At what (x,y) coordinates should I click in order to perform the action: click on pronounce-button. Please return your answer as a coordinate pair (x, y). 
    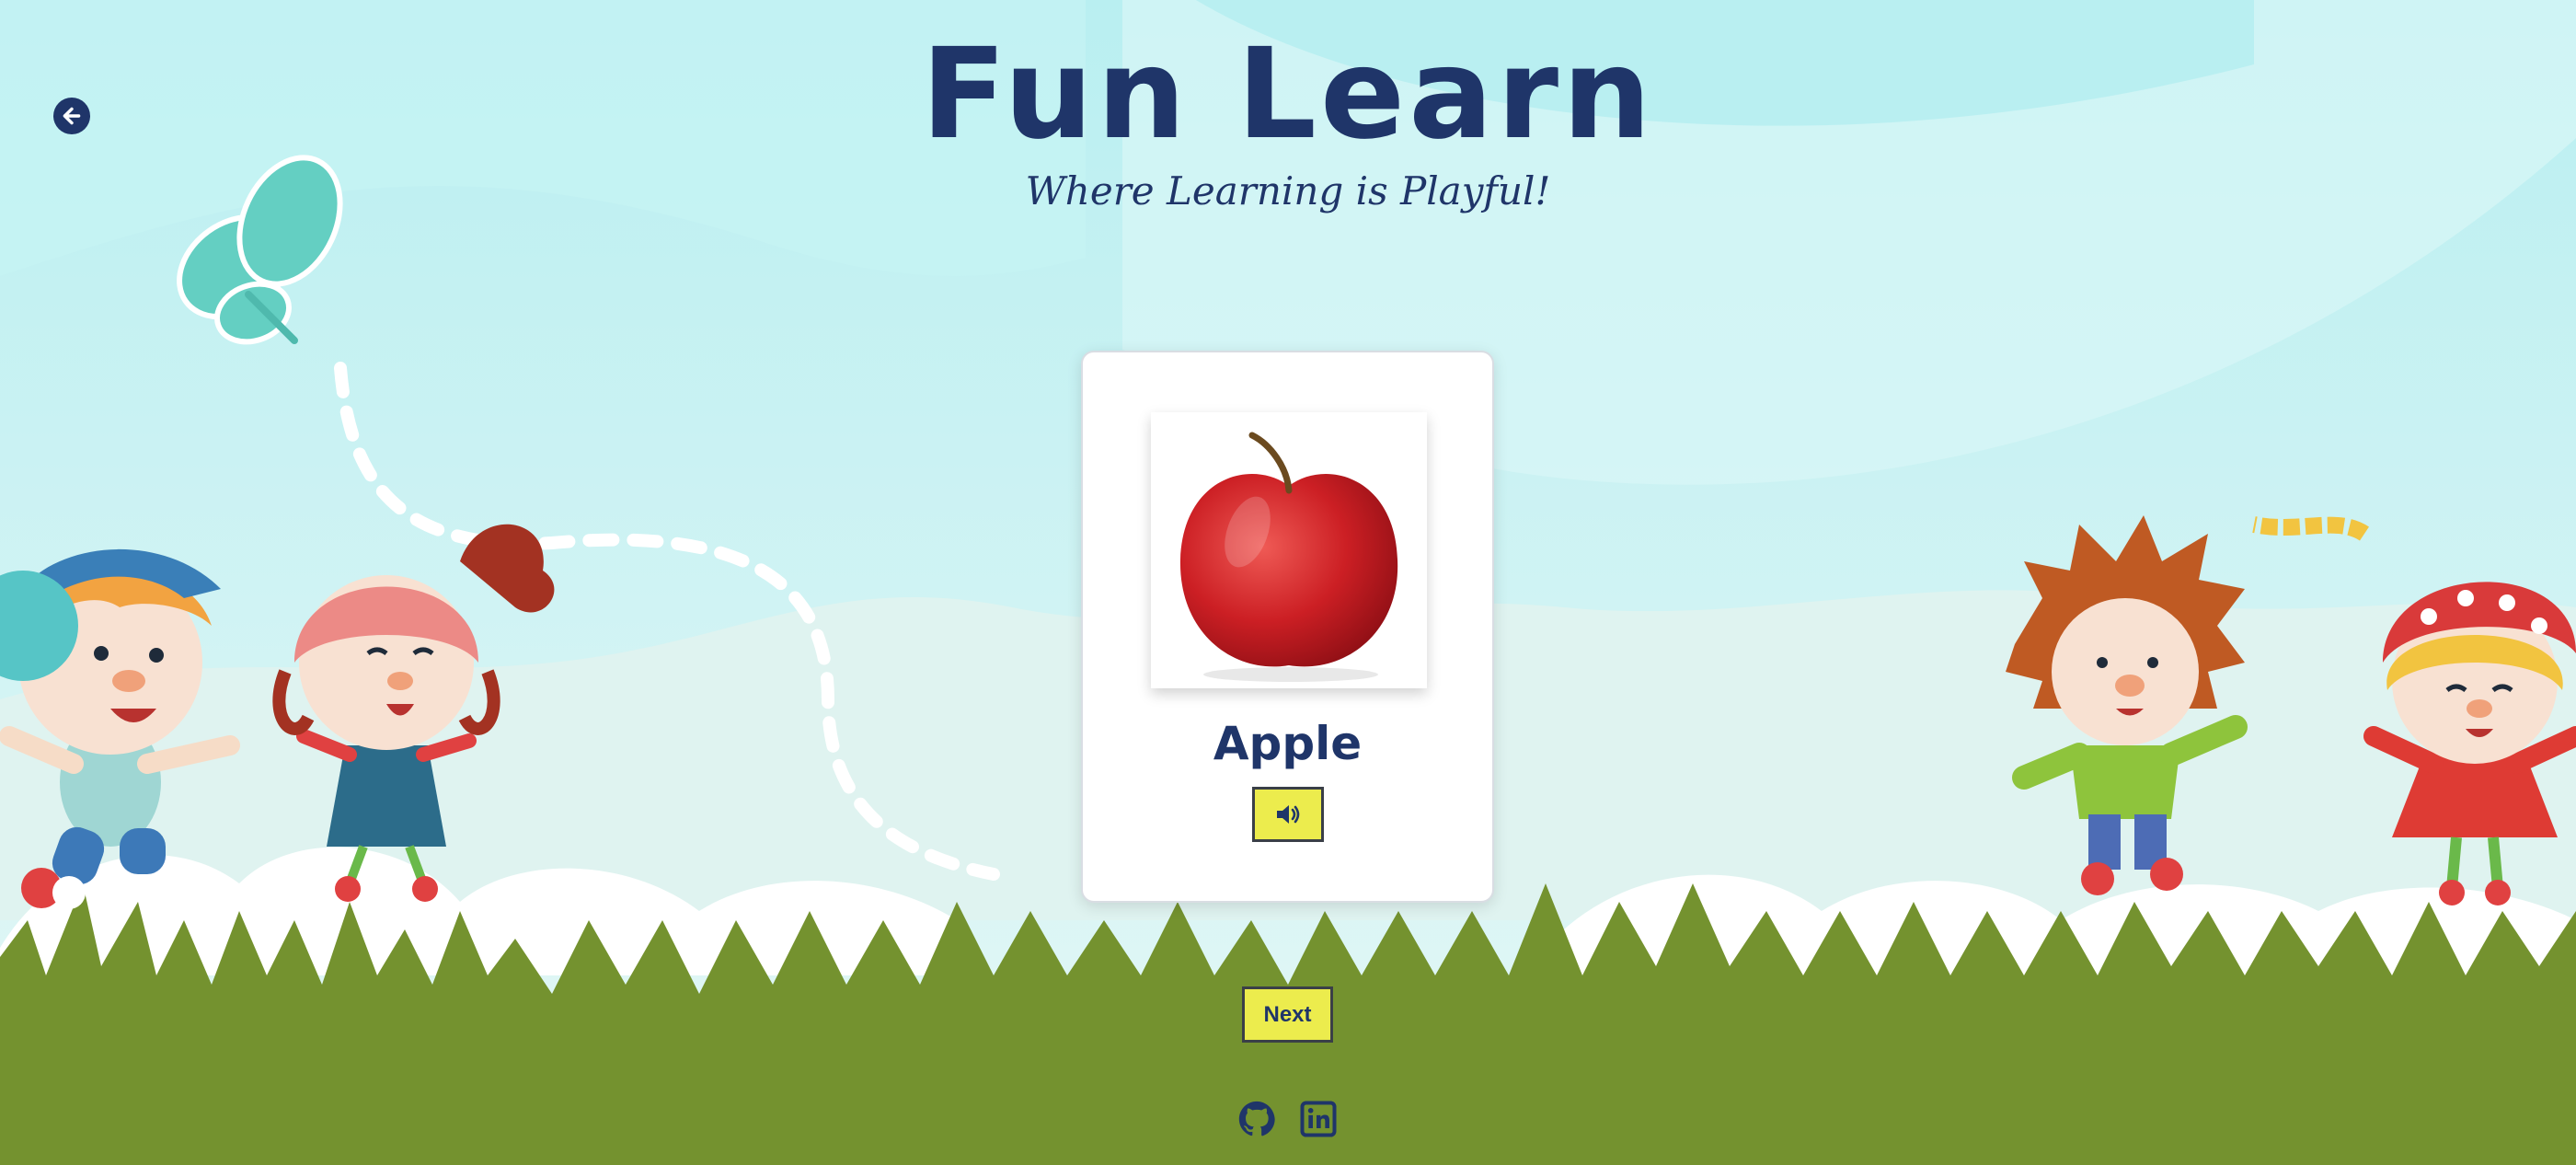
    Looking at the image, I should click on (1288, 814).